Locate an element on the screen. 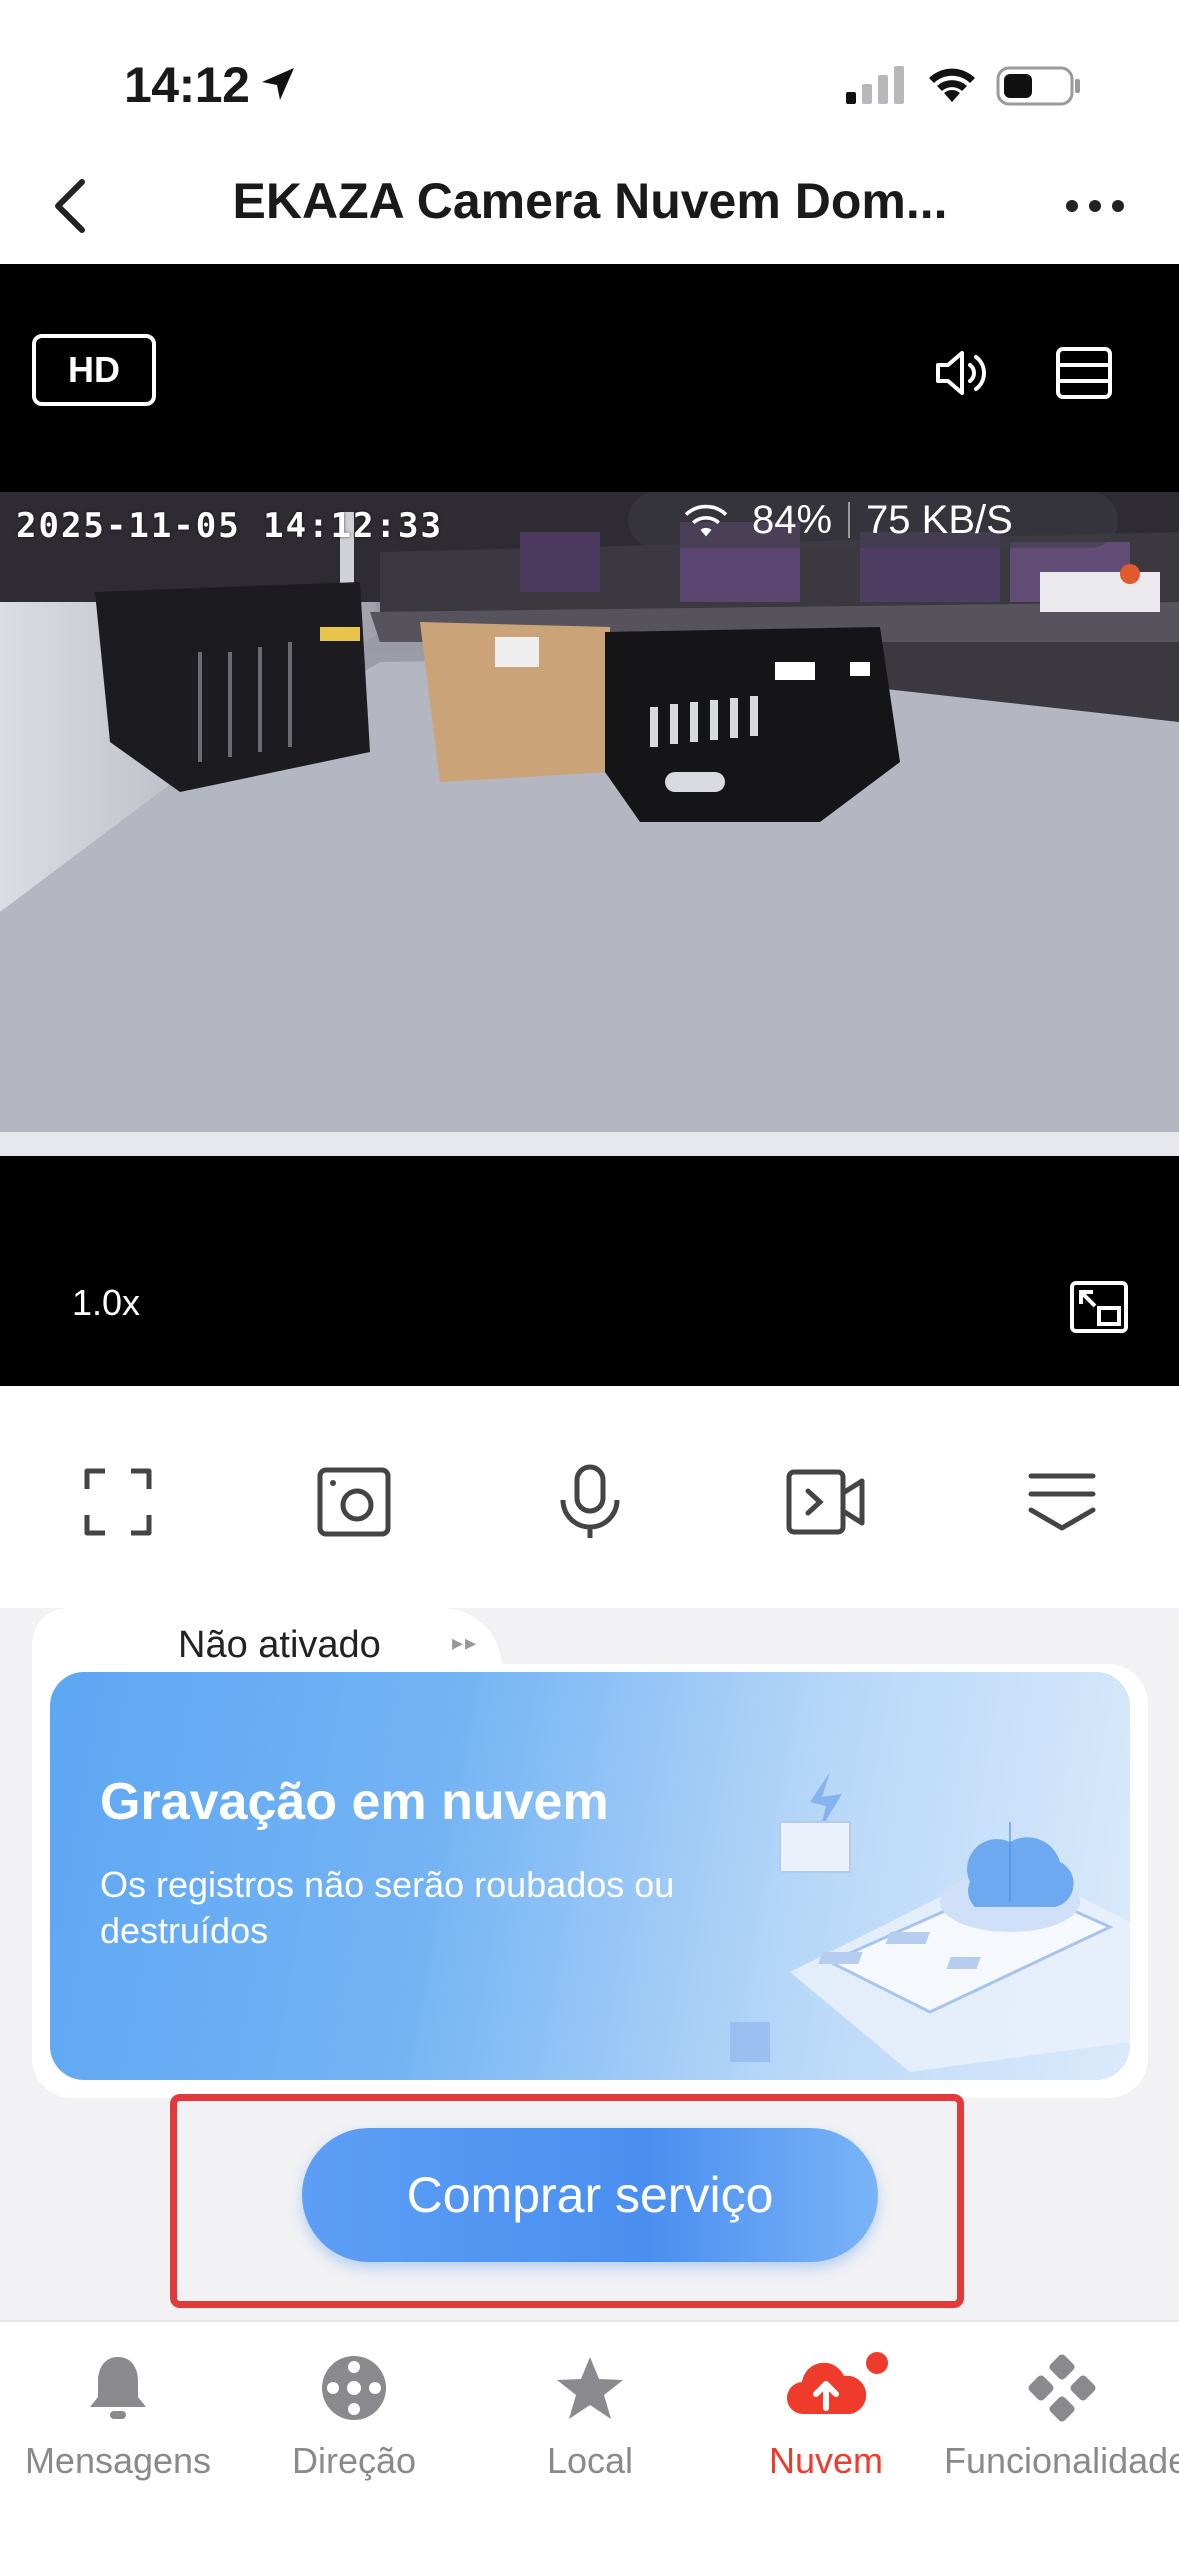 Image resolution: width=1179 pixels, height=2556 pixels. tab-nuvem: Nuvem is located at coordinates (826, 2414).